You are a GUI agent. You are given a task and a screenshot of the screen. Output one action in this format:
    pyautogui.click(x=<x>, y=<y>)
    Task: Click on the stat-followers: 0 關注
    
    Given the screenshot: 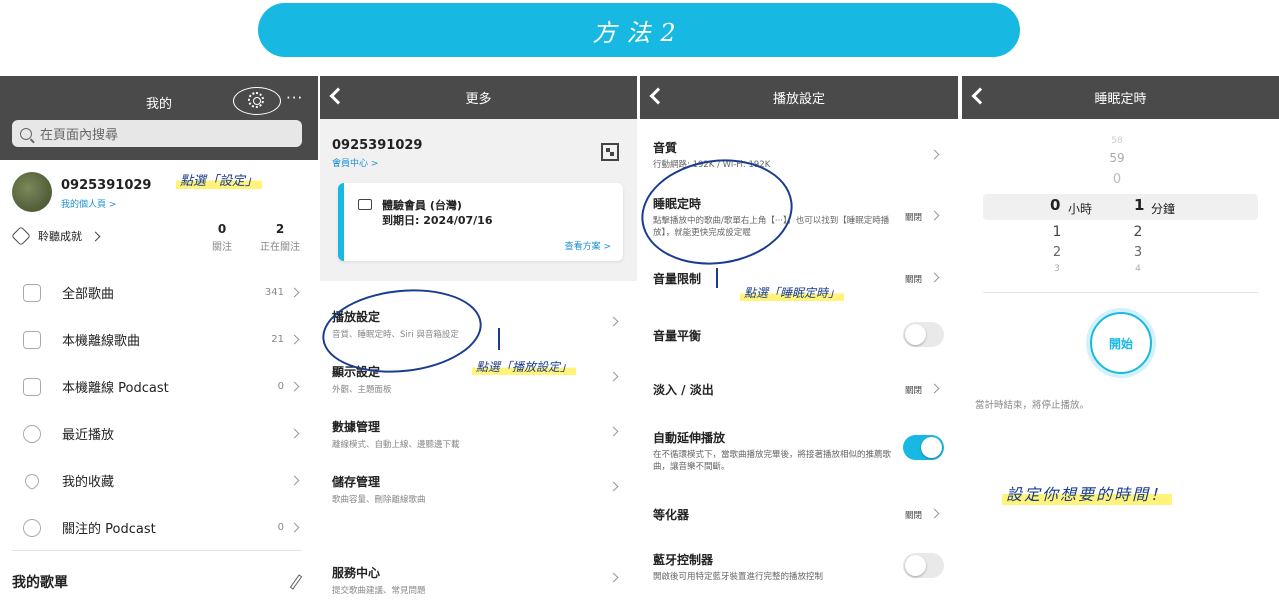 What is the action you would take?
    pyautogui.click(x=222, y=237)
    